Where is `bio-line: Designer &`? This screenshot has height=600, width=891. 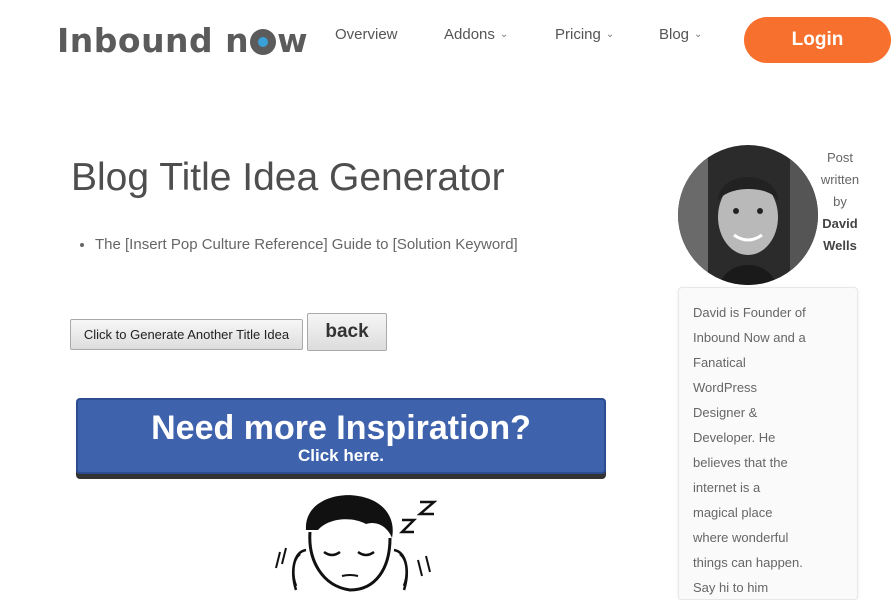 bio-line: Designer & is located at coordinates (725, 412).